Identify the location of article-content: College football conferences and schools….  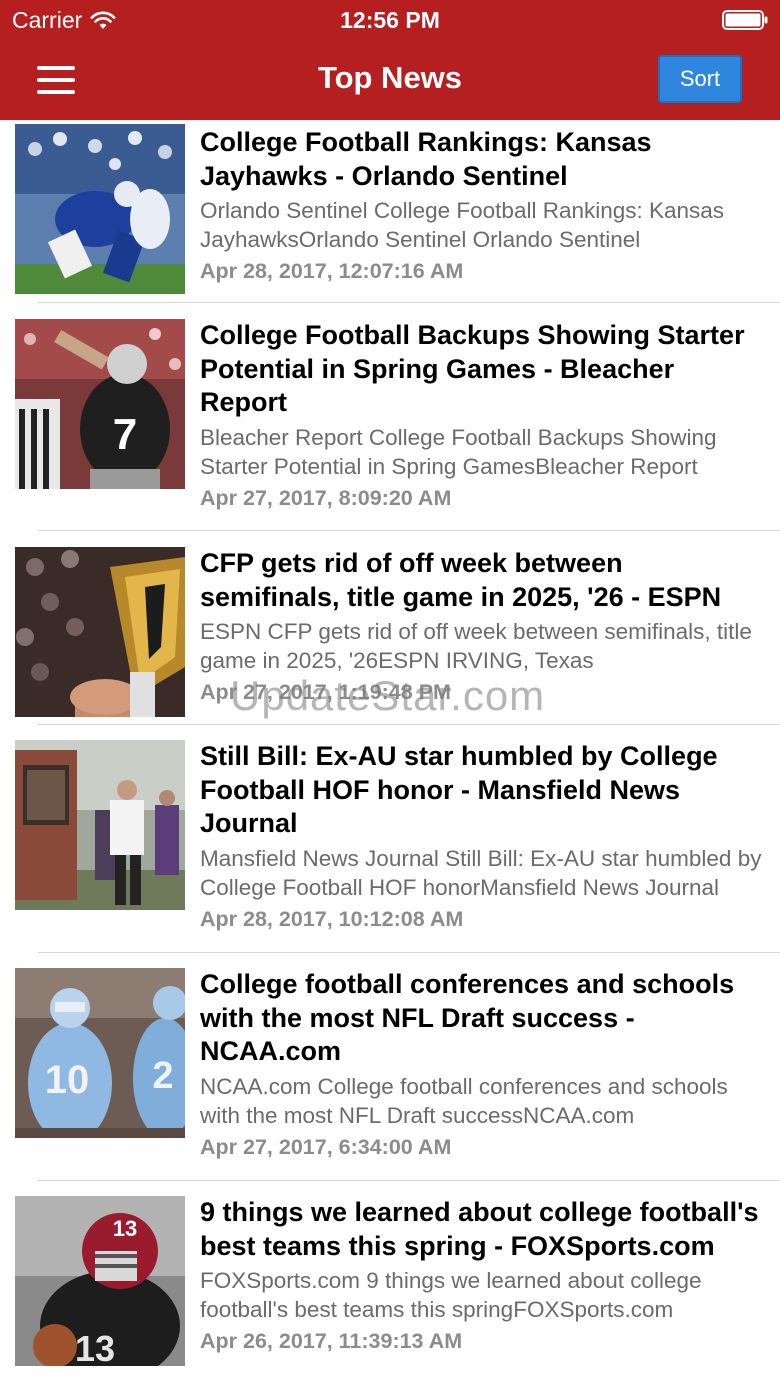
(482, 1064).